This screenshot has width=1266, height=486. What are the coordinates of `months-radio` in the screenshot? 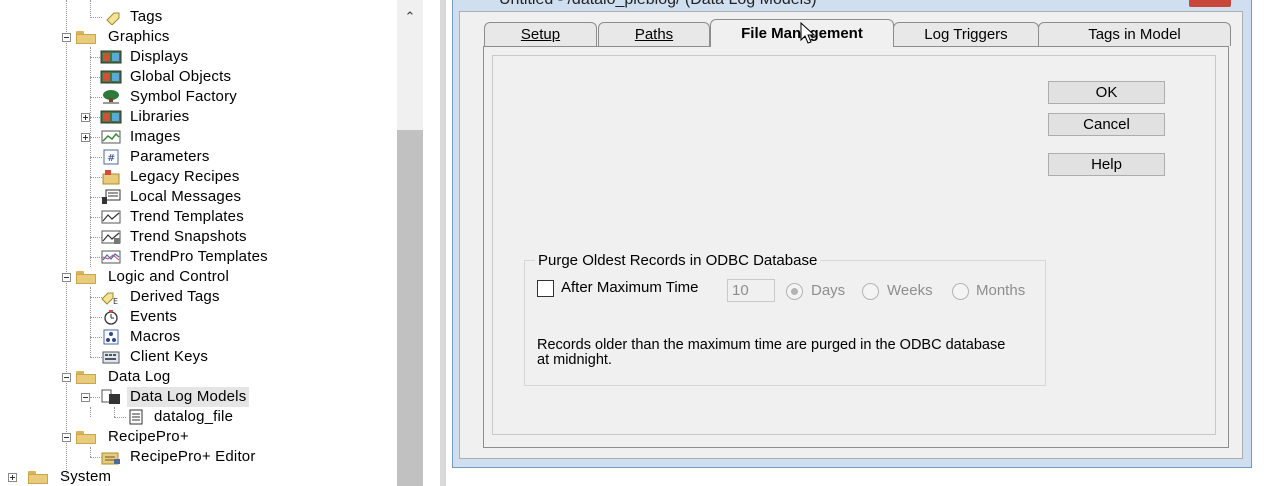 It's located at (960, 291).